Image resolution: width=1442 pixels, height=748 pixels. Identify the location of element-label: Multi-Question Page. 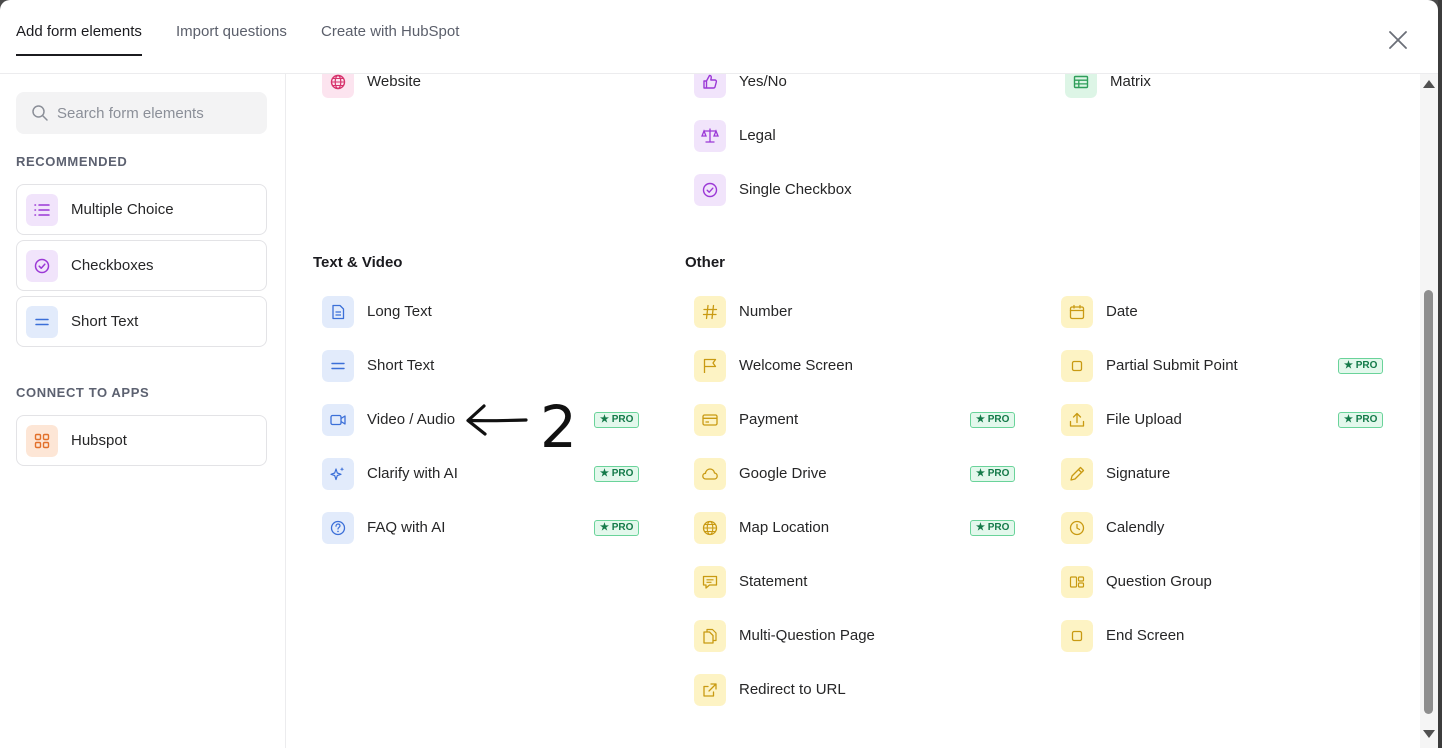
(807, 635).